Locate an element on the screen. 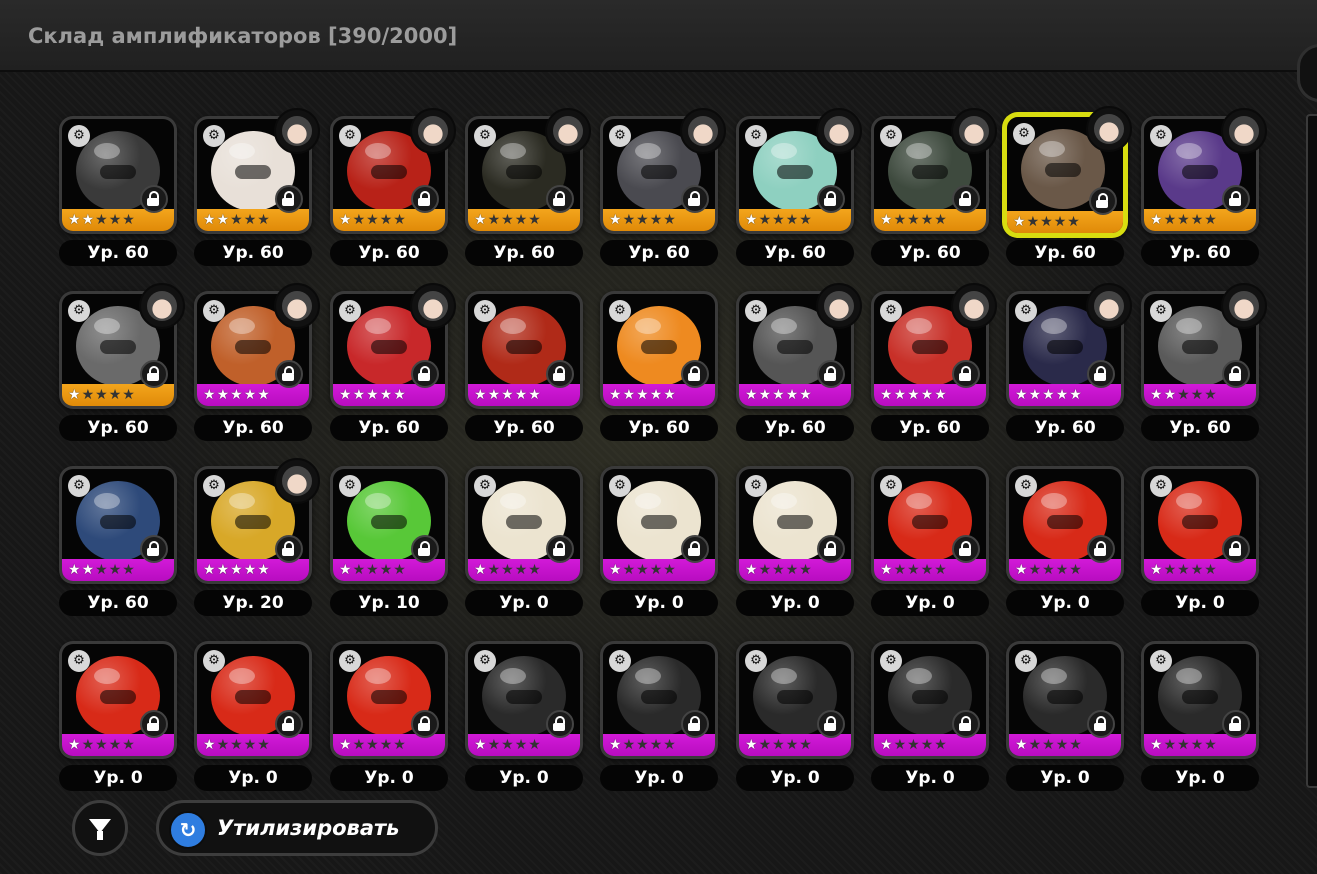 Image resolution: width=1317 pixels, height=874 pixels. amplifier-card-selected: ★ ★ ★ ★ ★ ⚙ is located at coordinates (1067, 172).